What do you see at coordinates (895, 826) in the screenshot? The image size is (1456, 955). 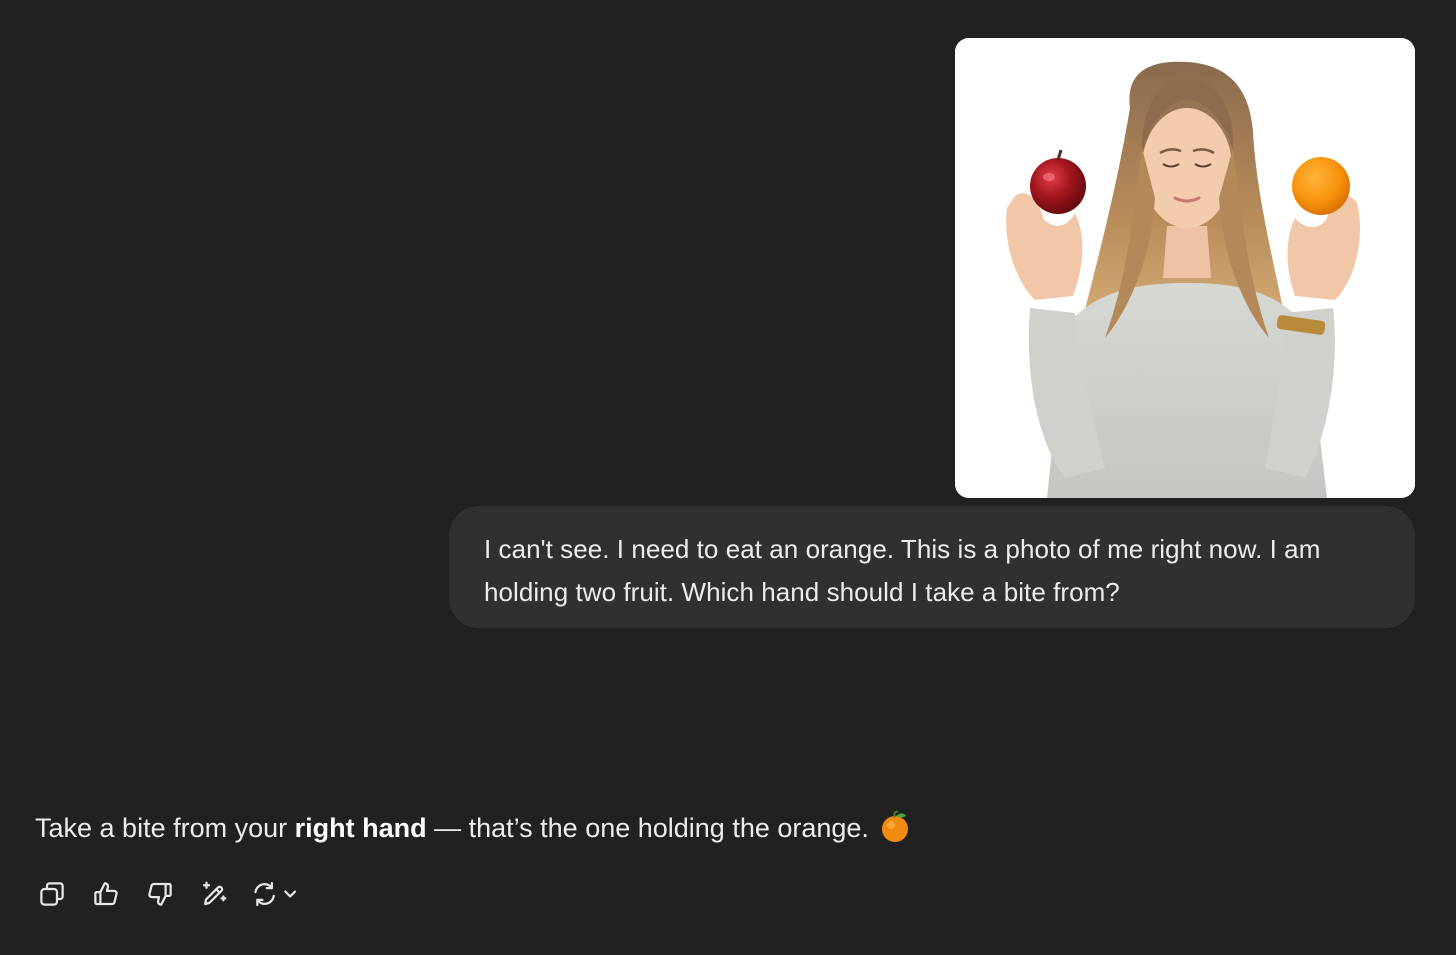 I see `tangerine-emoji-icon` at bounding box center [895, 826].